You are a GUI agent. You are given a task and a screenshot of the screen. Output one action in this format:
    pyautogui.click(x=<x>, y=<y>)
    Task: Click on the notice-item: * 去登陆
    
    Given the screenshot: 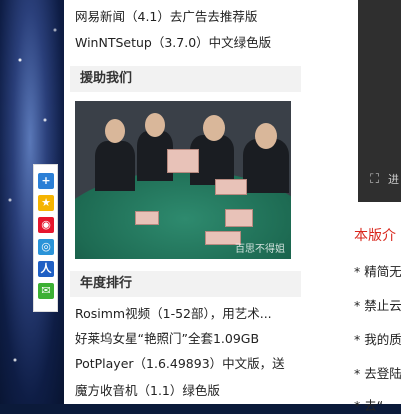 What is the action you would take?
    pyautogui.click(x=377, y=373)
    